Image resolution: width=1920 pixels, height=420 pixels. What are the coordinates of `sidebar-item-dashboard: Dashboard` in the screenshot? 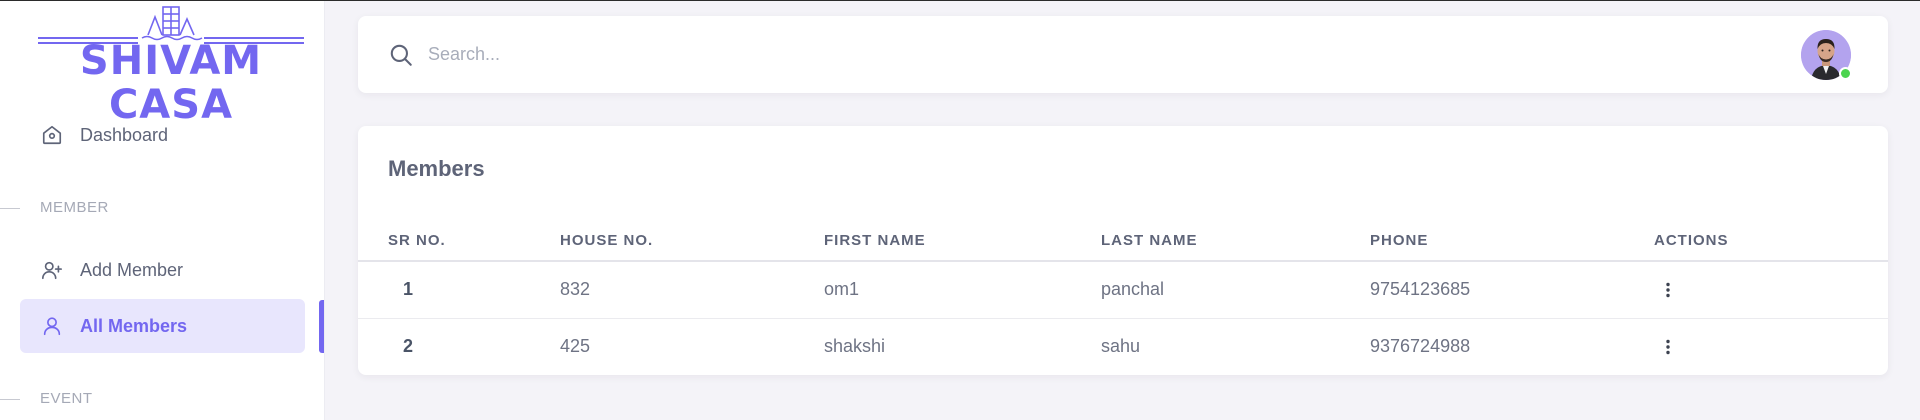 It's located at (162, 135).